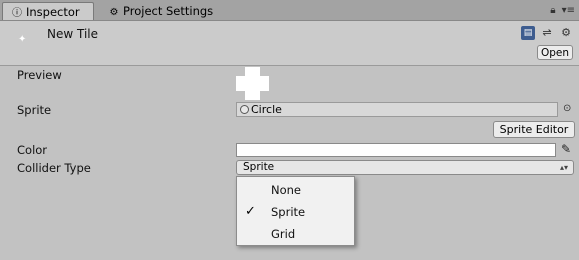  I want to click on asset-name: New Tile, so click(72, 34).